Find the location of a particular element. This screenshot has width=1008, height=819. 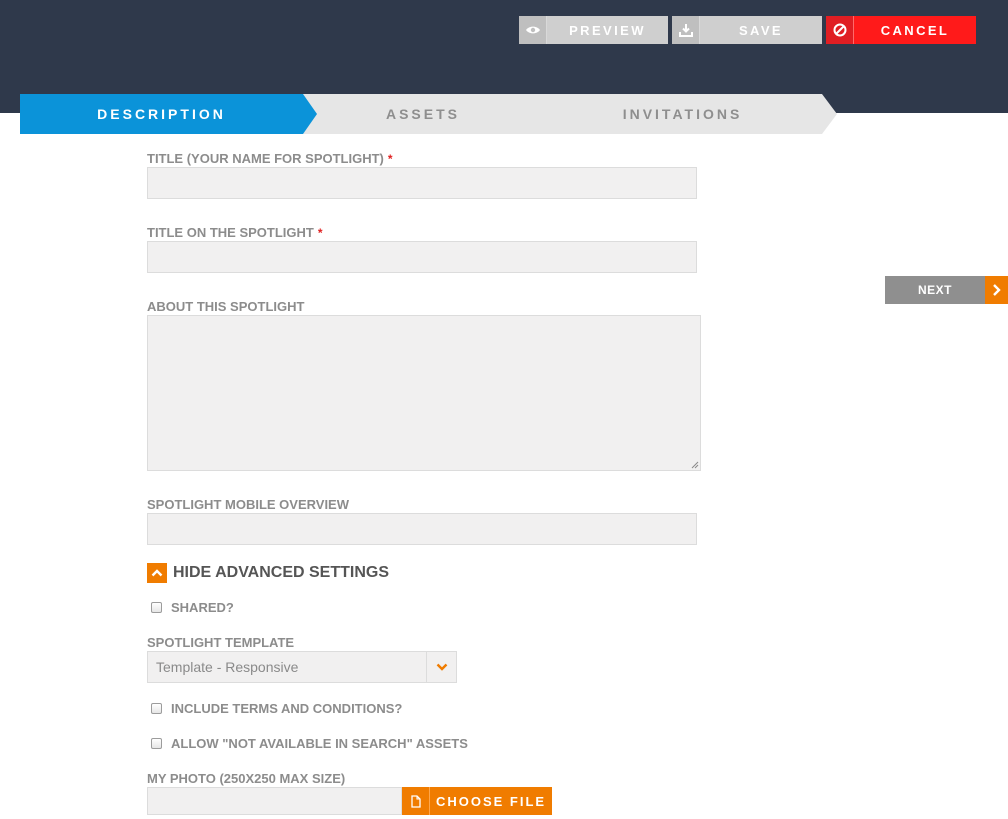

save-button-label: SAVE is located at coordinates (761, 30).